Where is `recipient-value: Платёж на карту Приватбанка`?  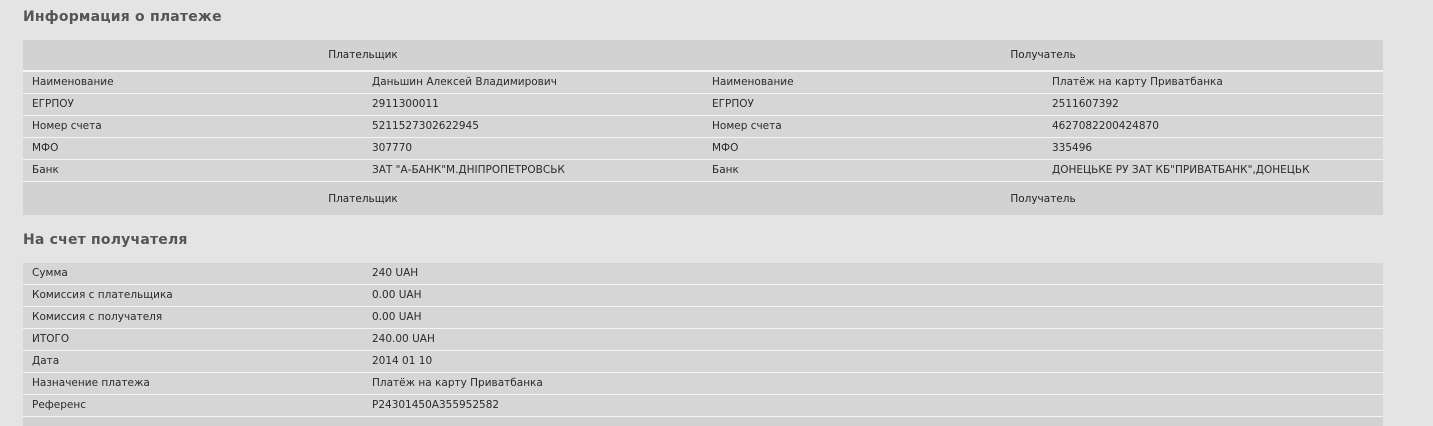 recipient-value: Платёж на карту Приватбанка is located at coordinates (1137, 82).